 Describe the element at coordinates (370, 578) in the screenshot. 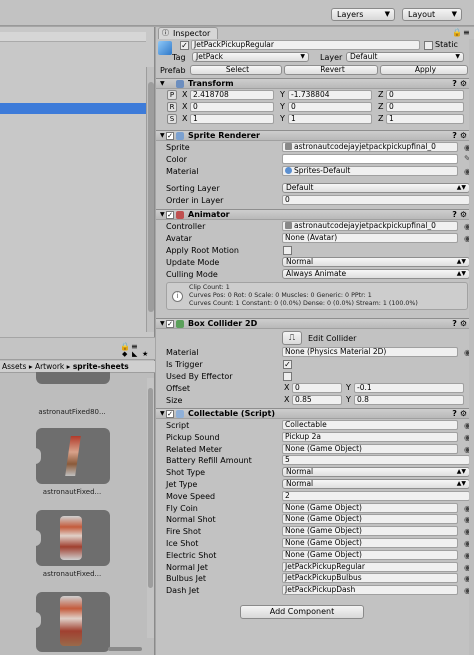

I see `bulbus-jet-field: JetPackPickupBulbus` at that location.